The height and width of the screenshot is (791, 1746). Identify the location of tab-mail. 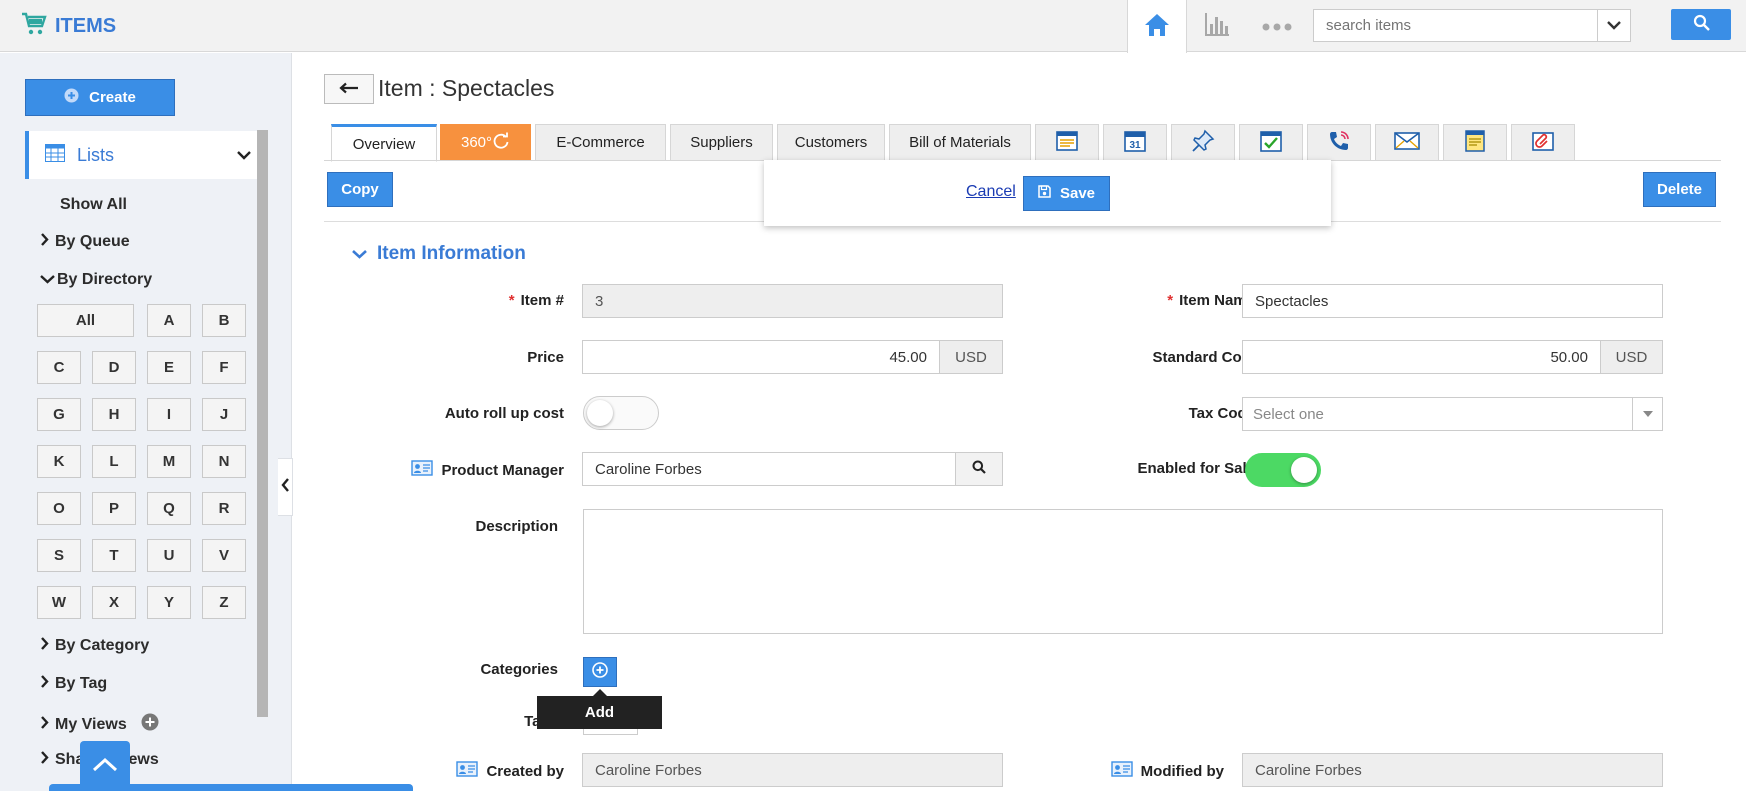
(1407, 142).